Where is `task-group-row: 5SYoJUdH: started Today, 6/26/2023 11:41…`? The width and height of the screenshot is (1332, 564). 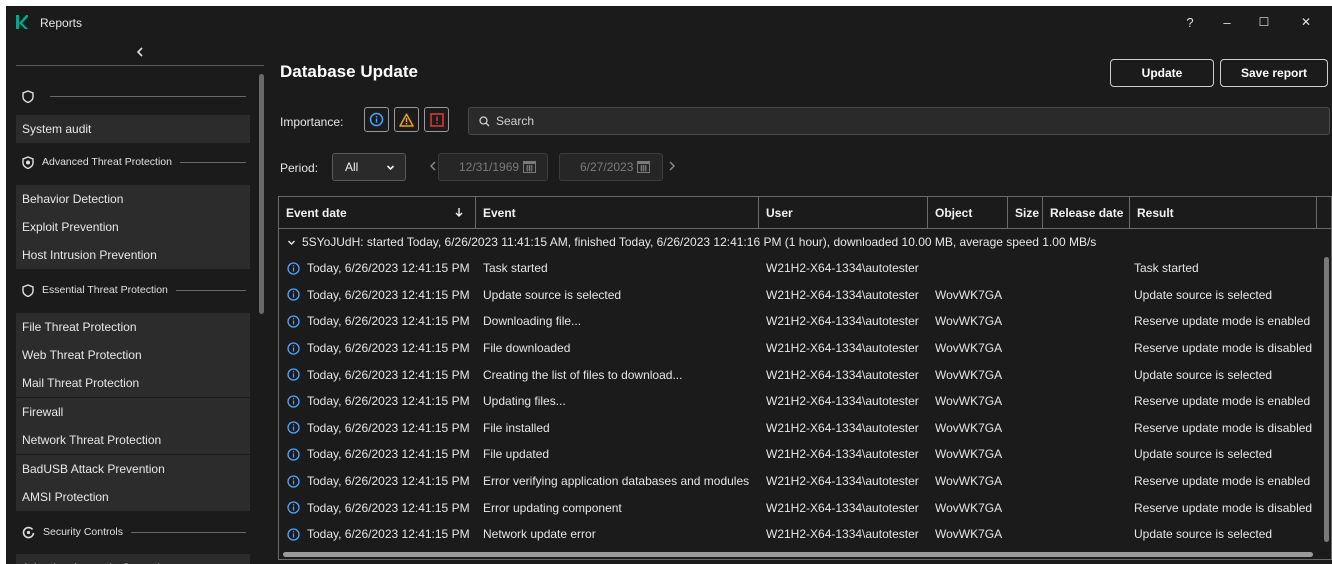 task-group-row: 5SYoJUdH: started Today, 6/26/2023 11:41… is located at coordinates (687, 242).